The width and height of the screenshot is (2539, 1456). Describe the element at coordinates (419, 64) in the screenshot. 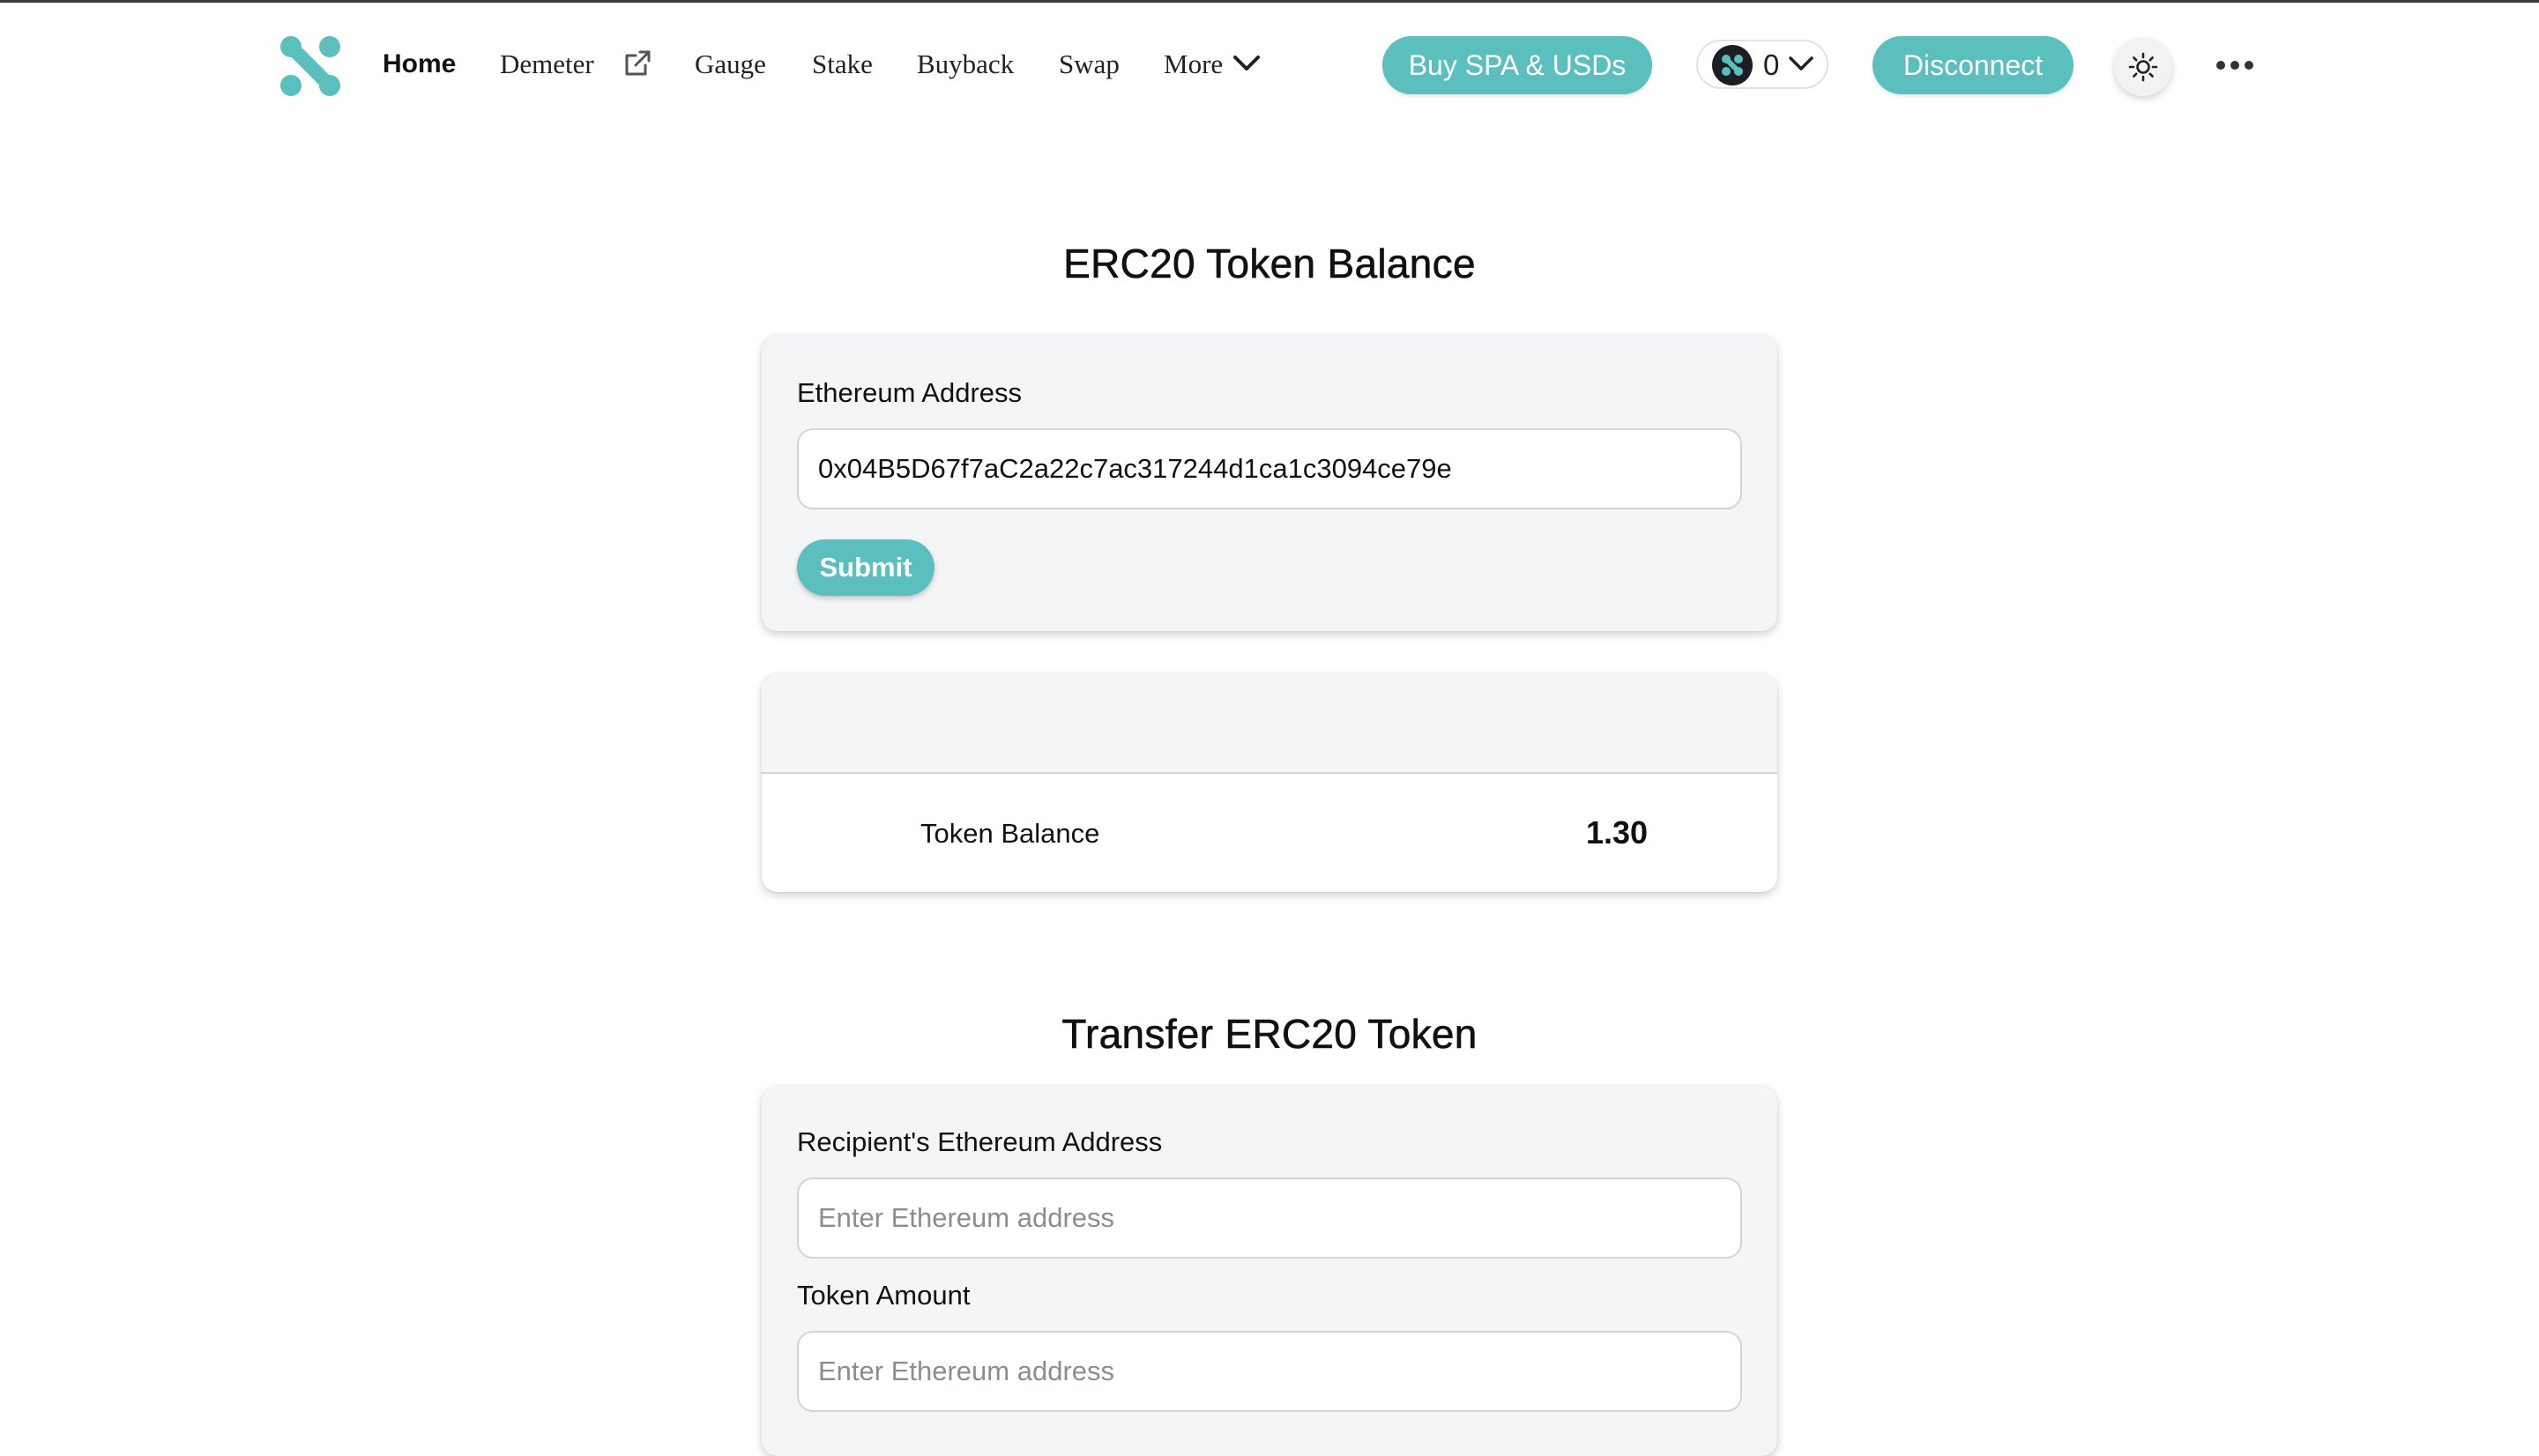

I see `nav-home: Home` at that location.